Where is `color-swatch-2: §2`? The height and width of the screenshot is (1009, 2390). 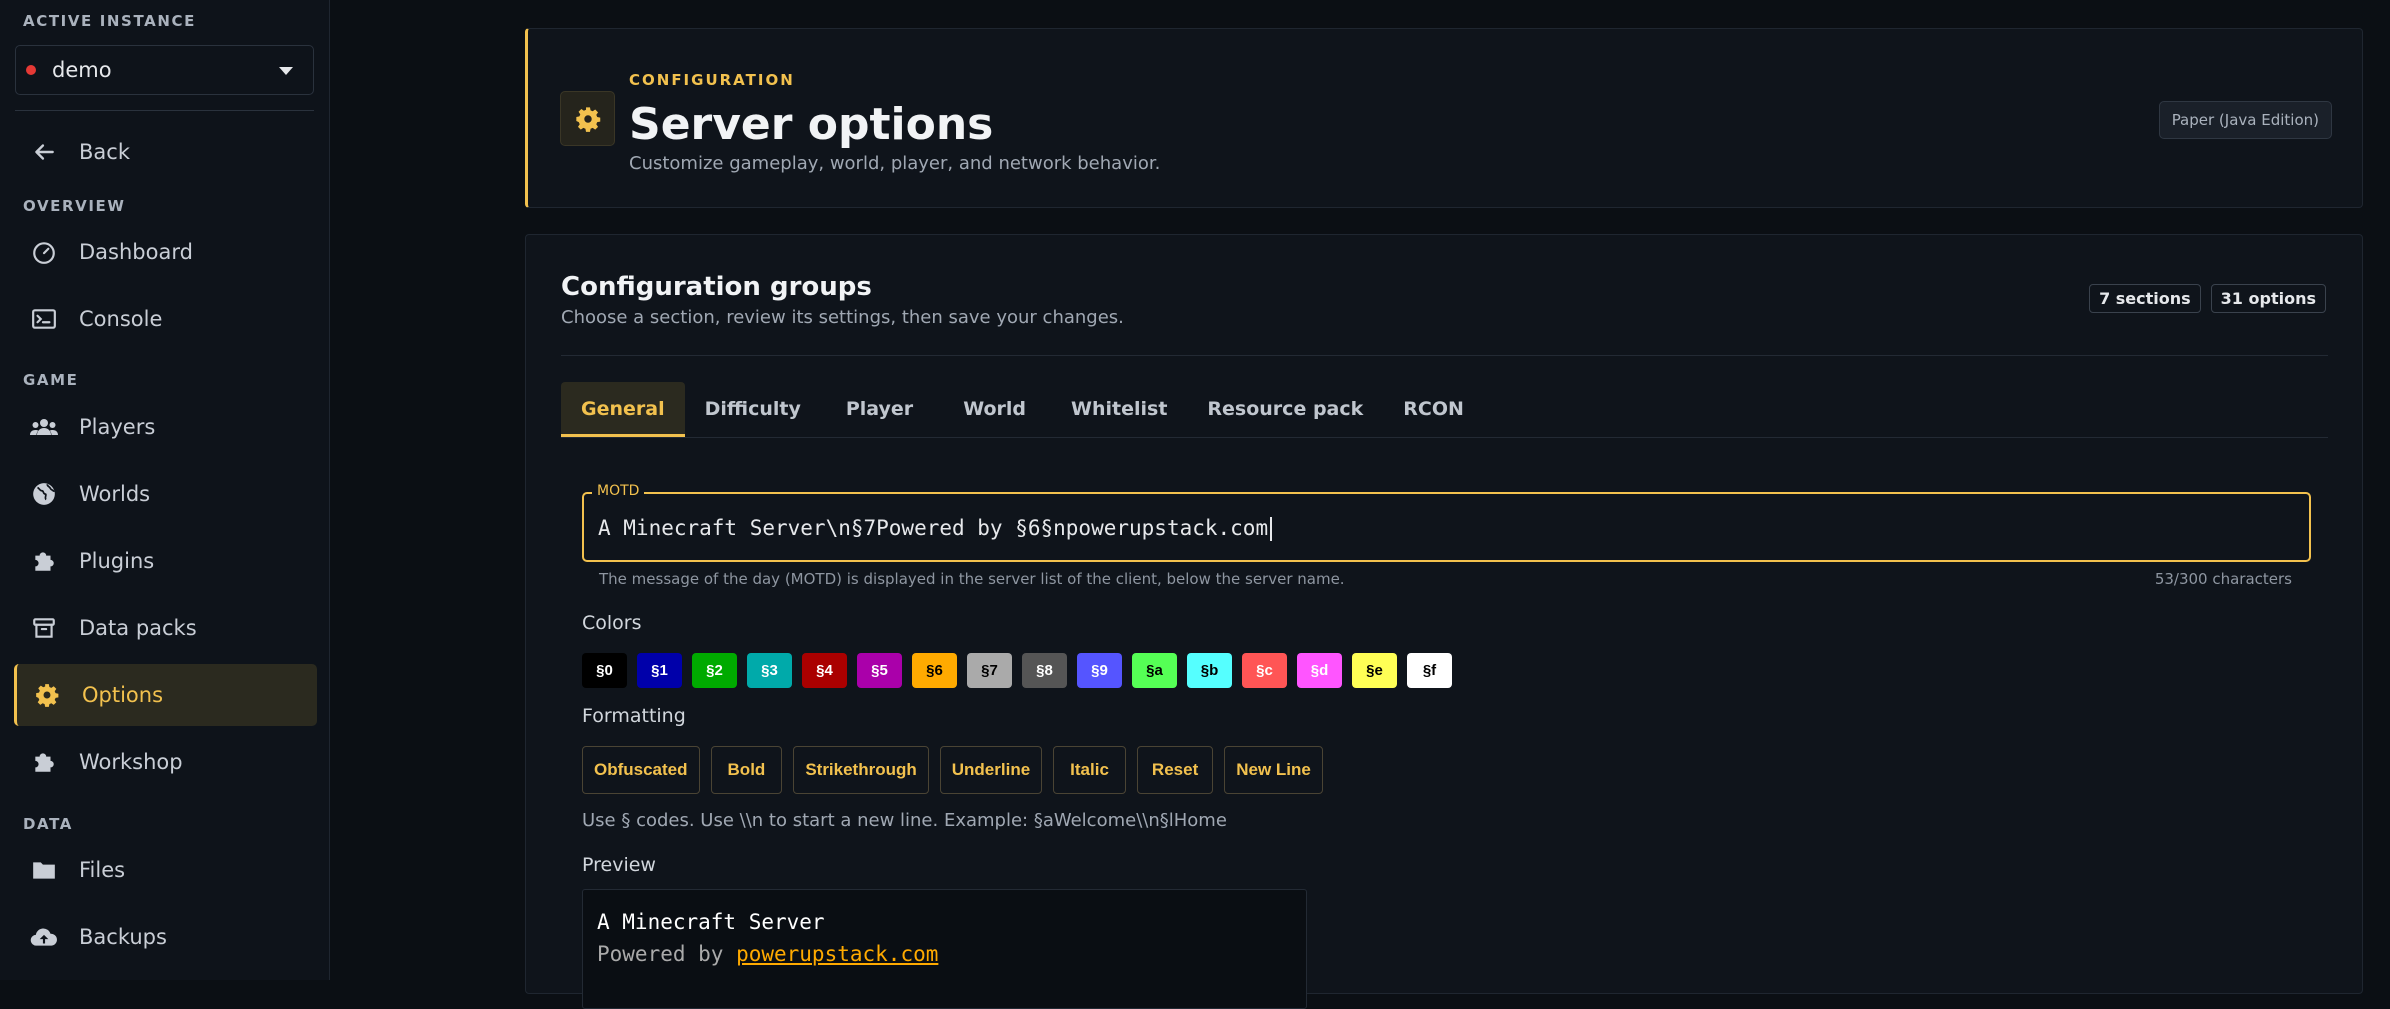 color-swatch-2: §2 is located at coordinates (714, 670).